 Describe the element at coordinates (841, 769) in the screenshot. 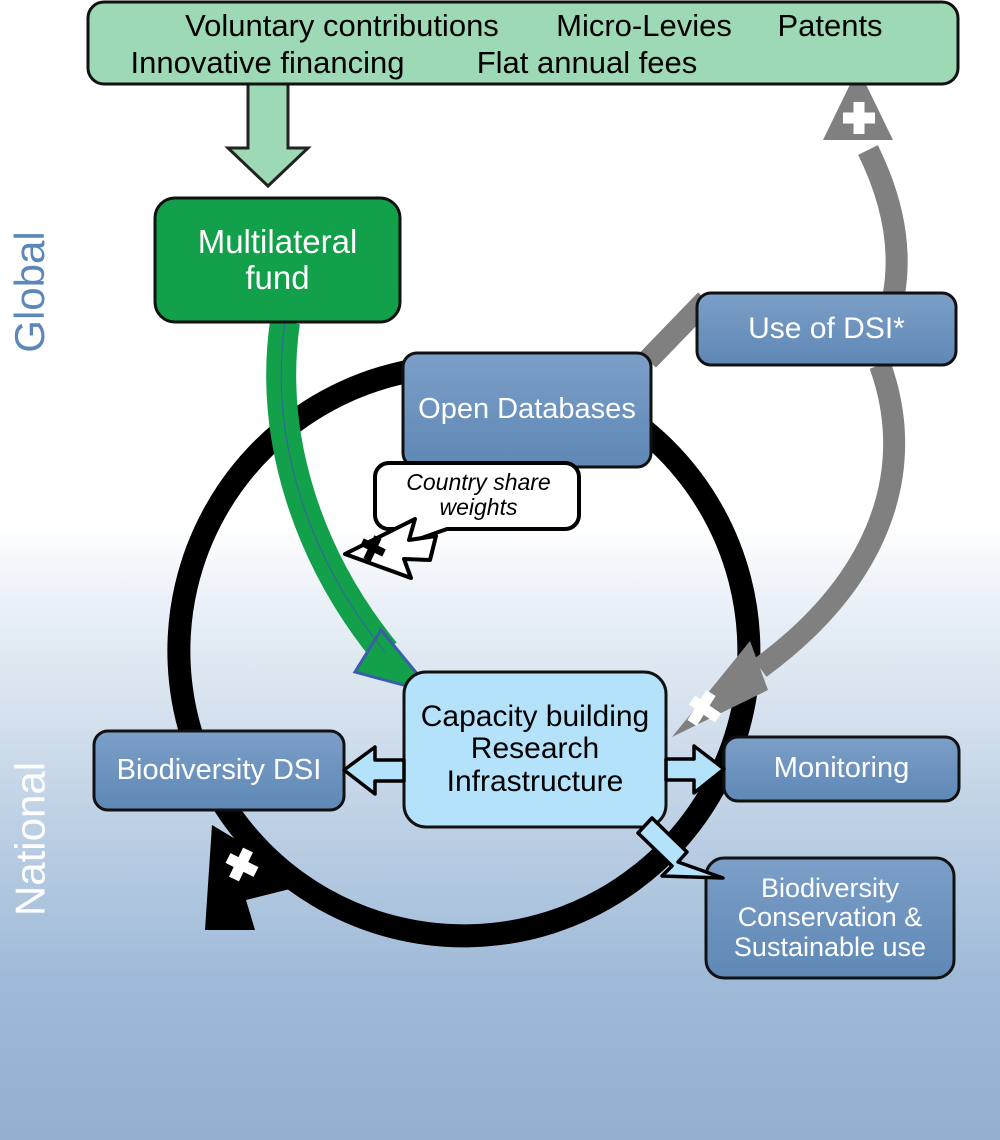

I see `node-monitoring-box` at that location.